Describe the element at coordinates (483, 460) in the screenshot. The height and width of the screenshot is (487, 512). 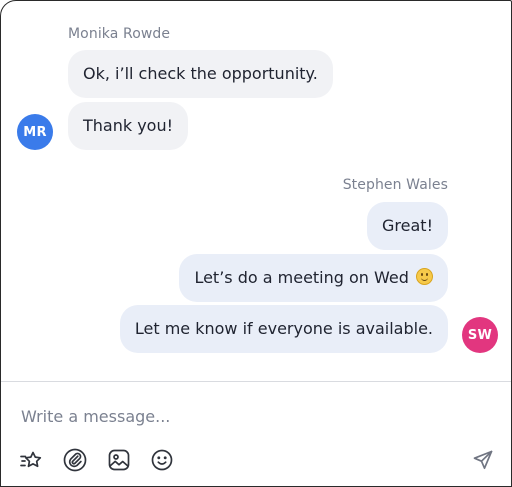
I see `send-icon` at that location.